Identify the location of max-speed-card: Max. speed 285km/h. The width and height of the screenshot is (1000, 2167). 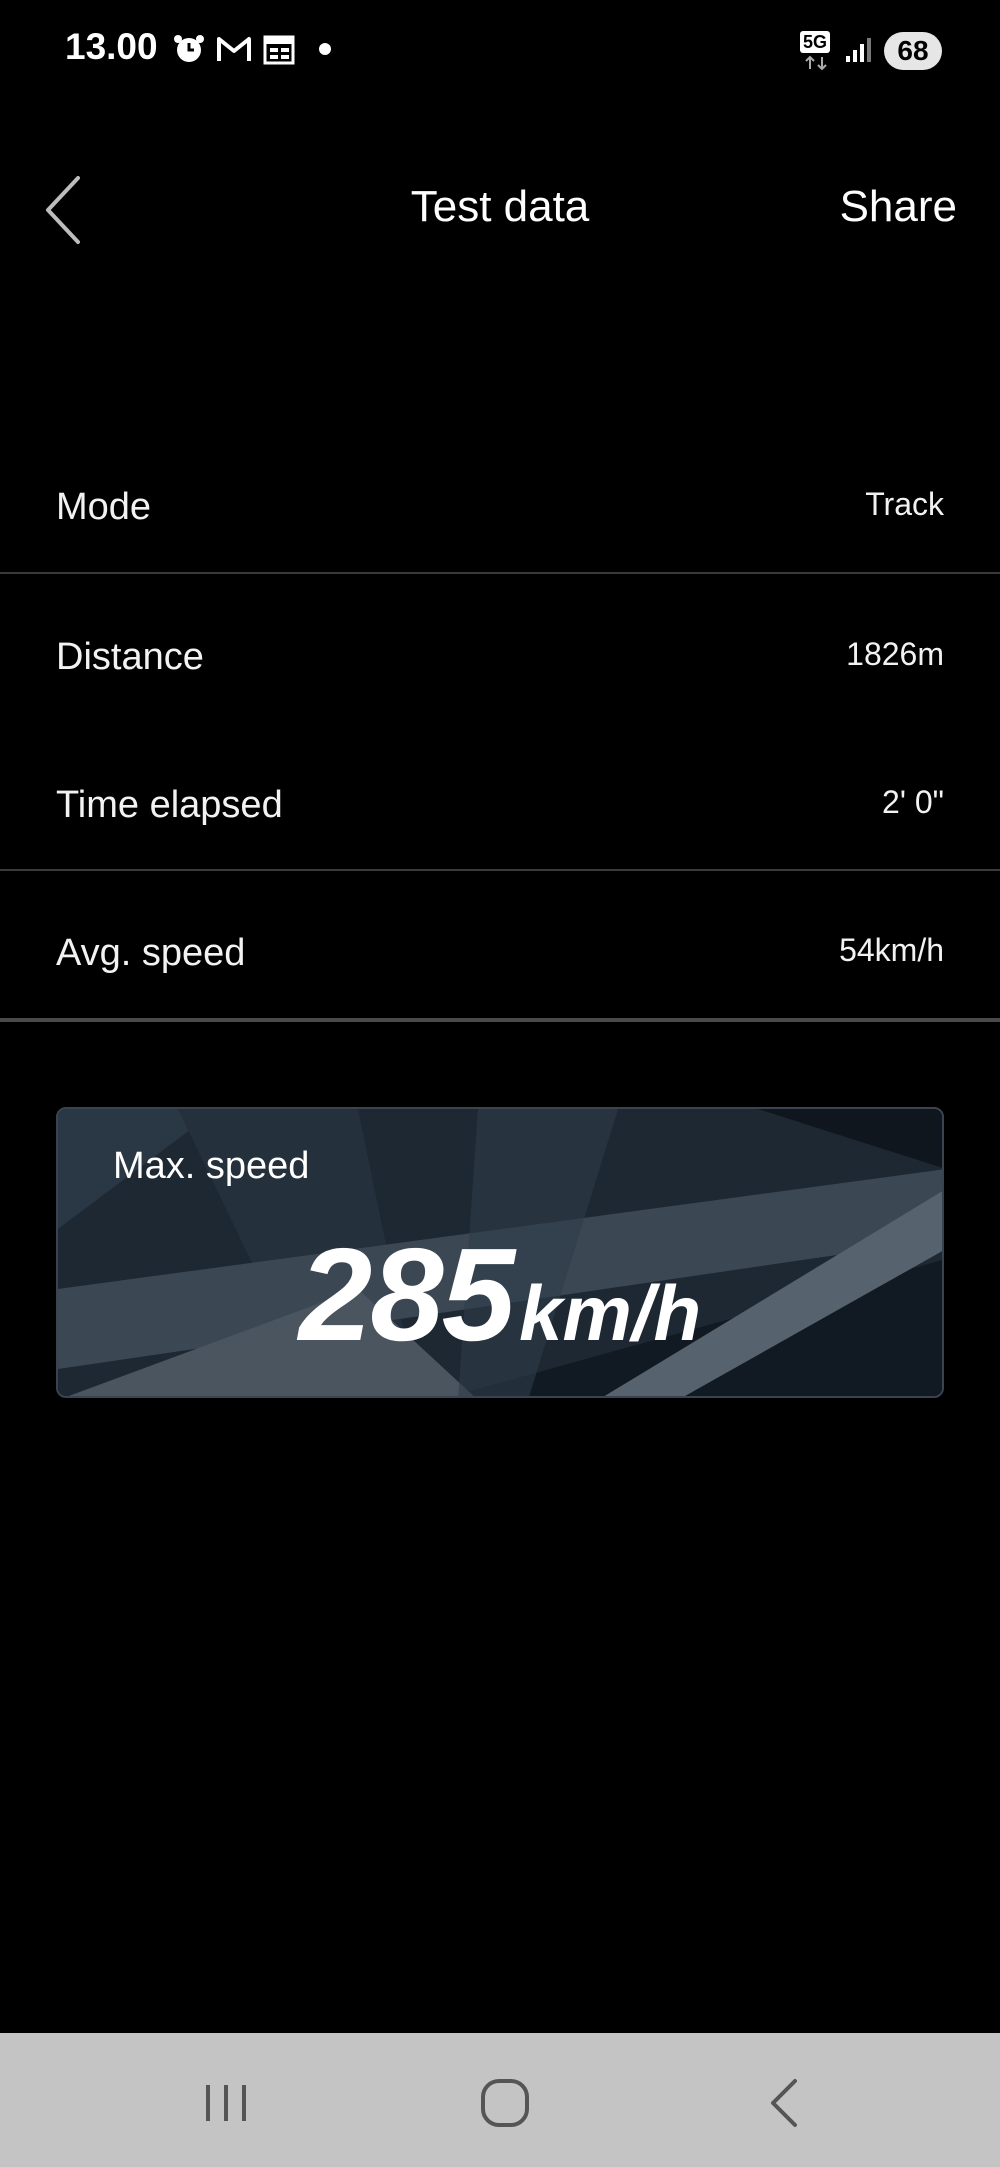
(500, 1252).